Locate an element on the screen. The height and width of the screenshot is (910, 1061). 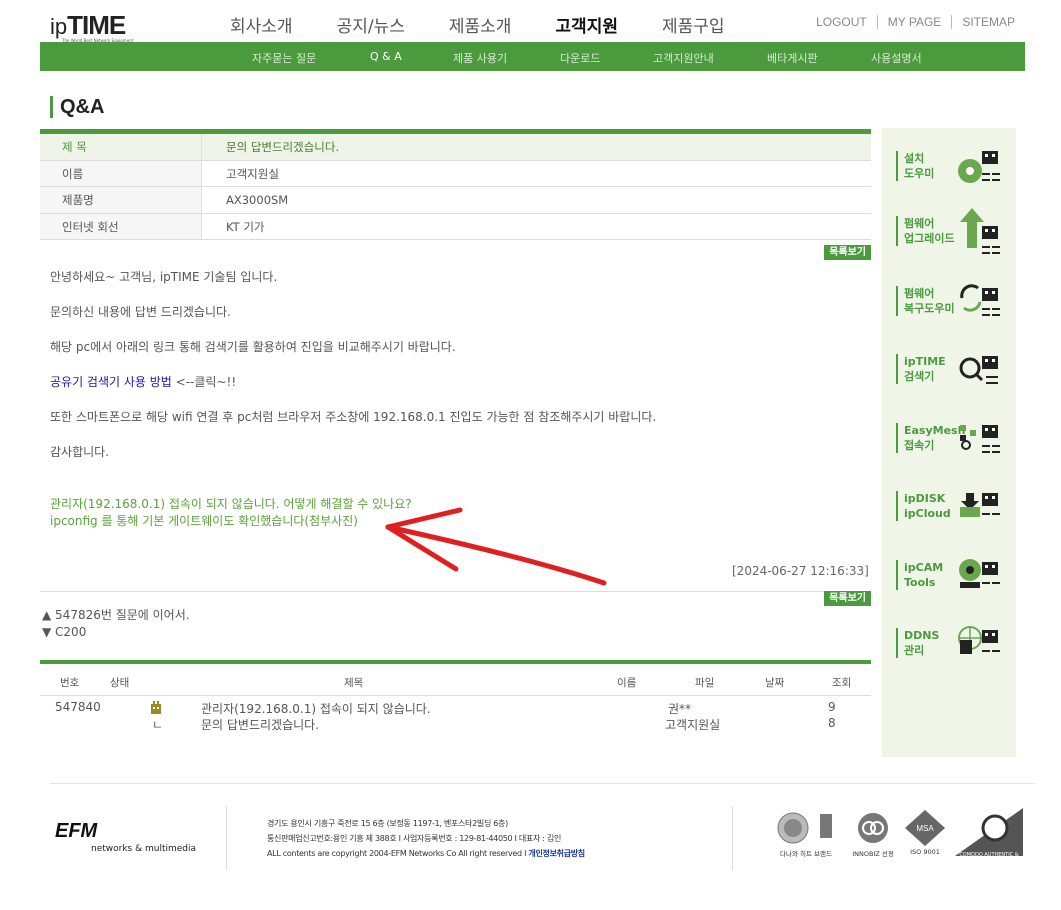
info-row-line: 인터넷 회선 KT 기가 is located at coordinates (455, 226).